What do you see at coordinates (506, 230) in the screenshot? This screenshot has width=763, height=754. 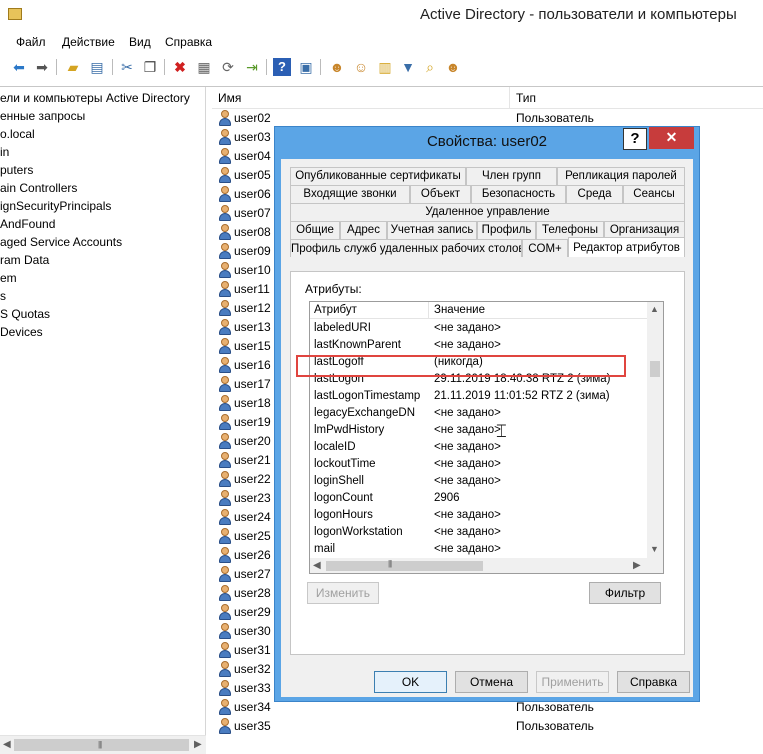 I see `tab-profile: Профиль` at bounding box center [506, 230].